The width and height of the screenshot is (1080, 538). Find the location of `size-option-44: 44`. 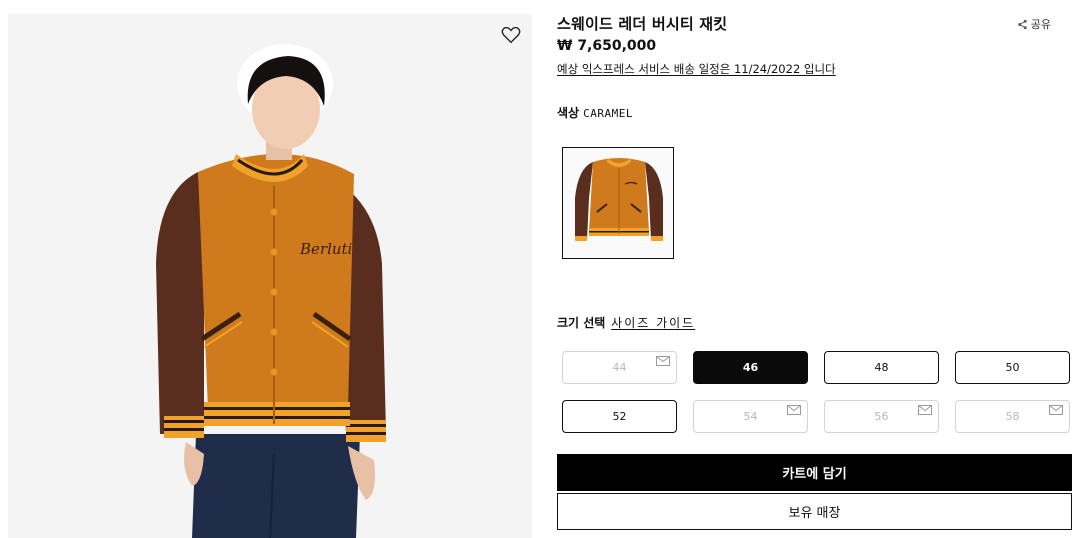

size-option-44: 44 is located at coordinates (619, 367).